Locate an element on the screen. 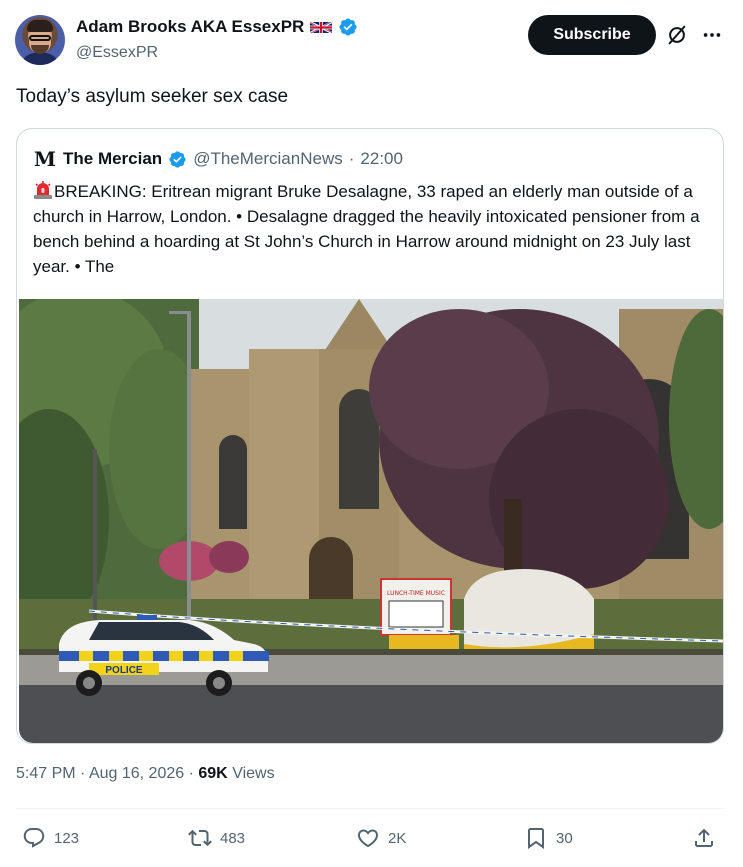  share-button is located at coordinates (704, 838).